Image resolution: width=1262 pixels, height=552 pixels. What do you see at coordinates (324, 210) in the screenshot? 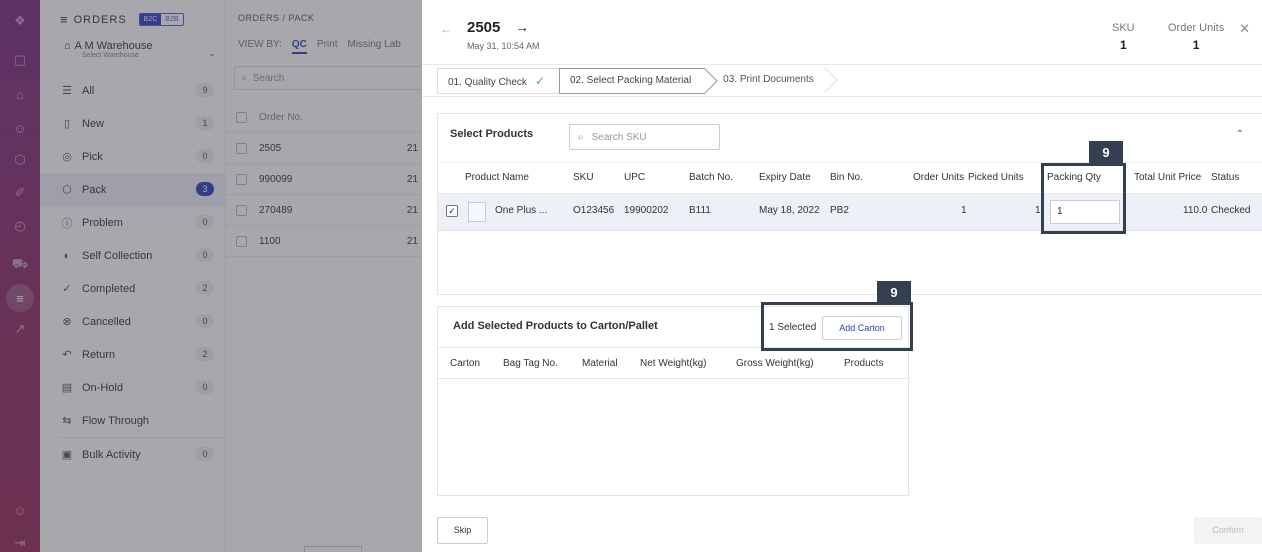
I see `table-row: 270489 21` at bounding box center [324, 210].